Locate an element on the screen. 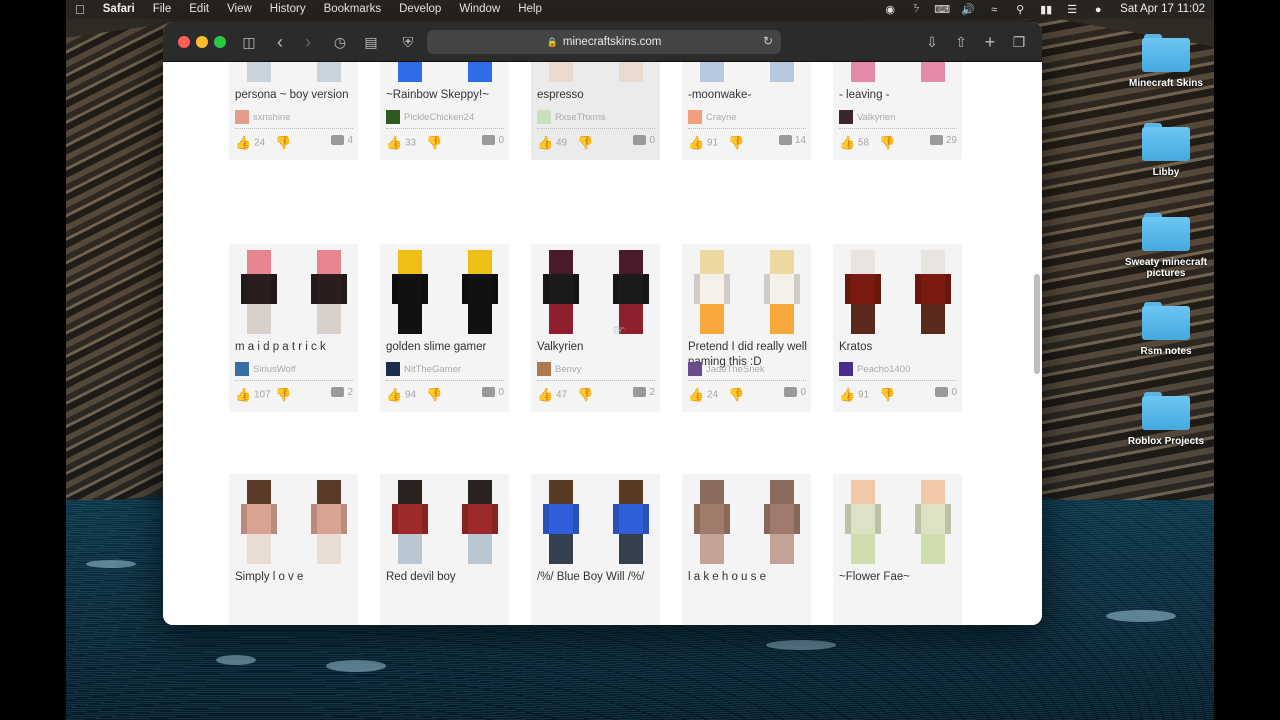  desktop-folder-minecraft-skins: Minecraft Skins is located at coordinates (1166, 61).